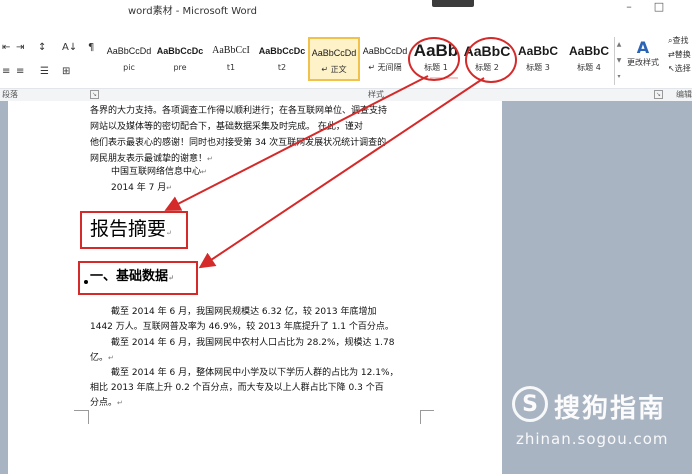  What do you see at coordinates (156, 172) in the screenshot?
I see `org-text: 中国互联网络信息中心` at bounding box center [156, 172].